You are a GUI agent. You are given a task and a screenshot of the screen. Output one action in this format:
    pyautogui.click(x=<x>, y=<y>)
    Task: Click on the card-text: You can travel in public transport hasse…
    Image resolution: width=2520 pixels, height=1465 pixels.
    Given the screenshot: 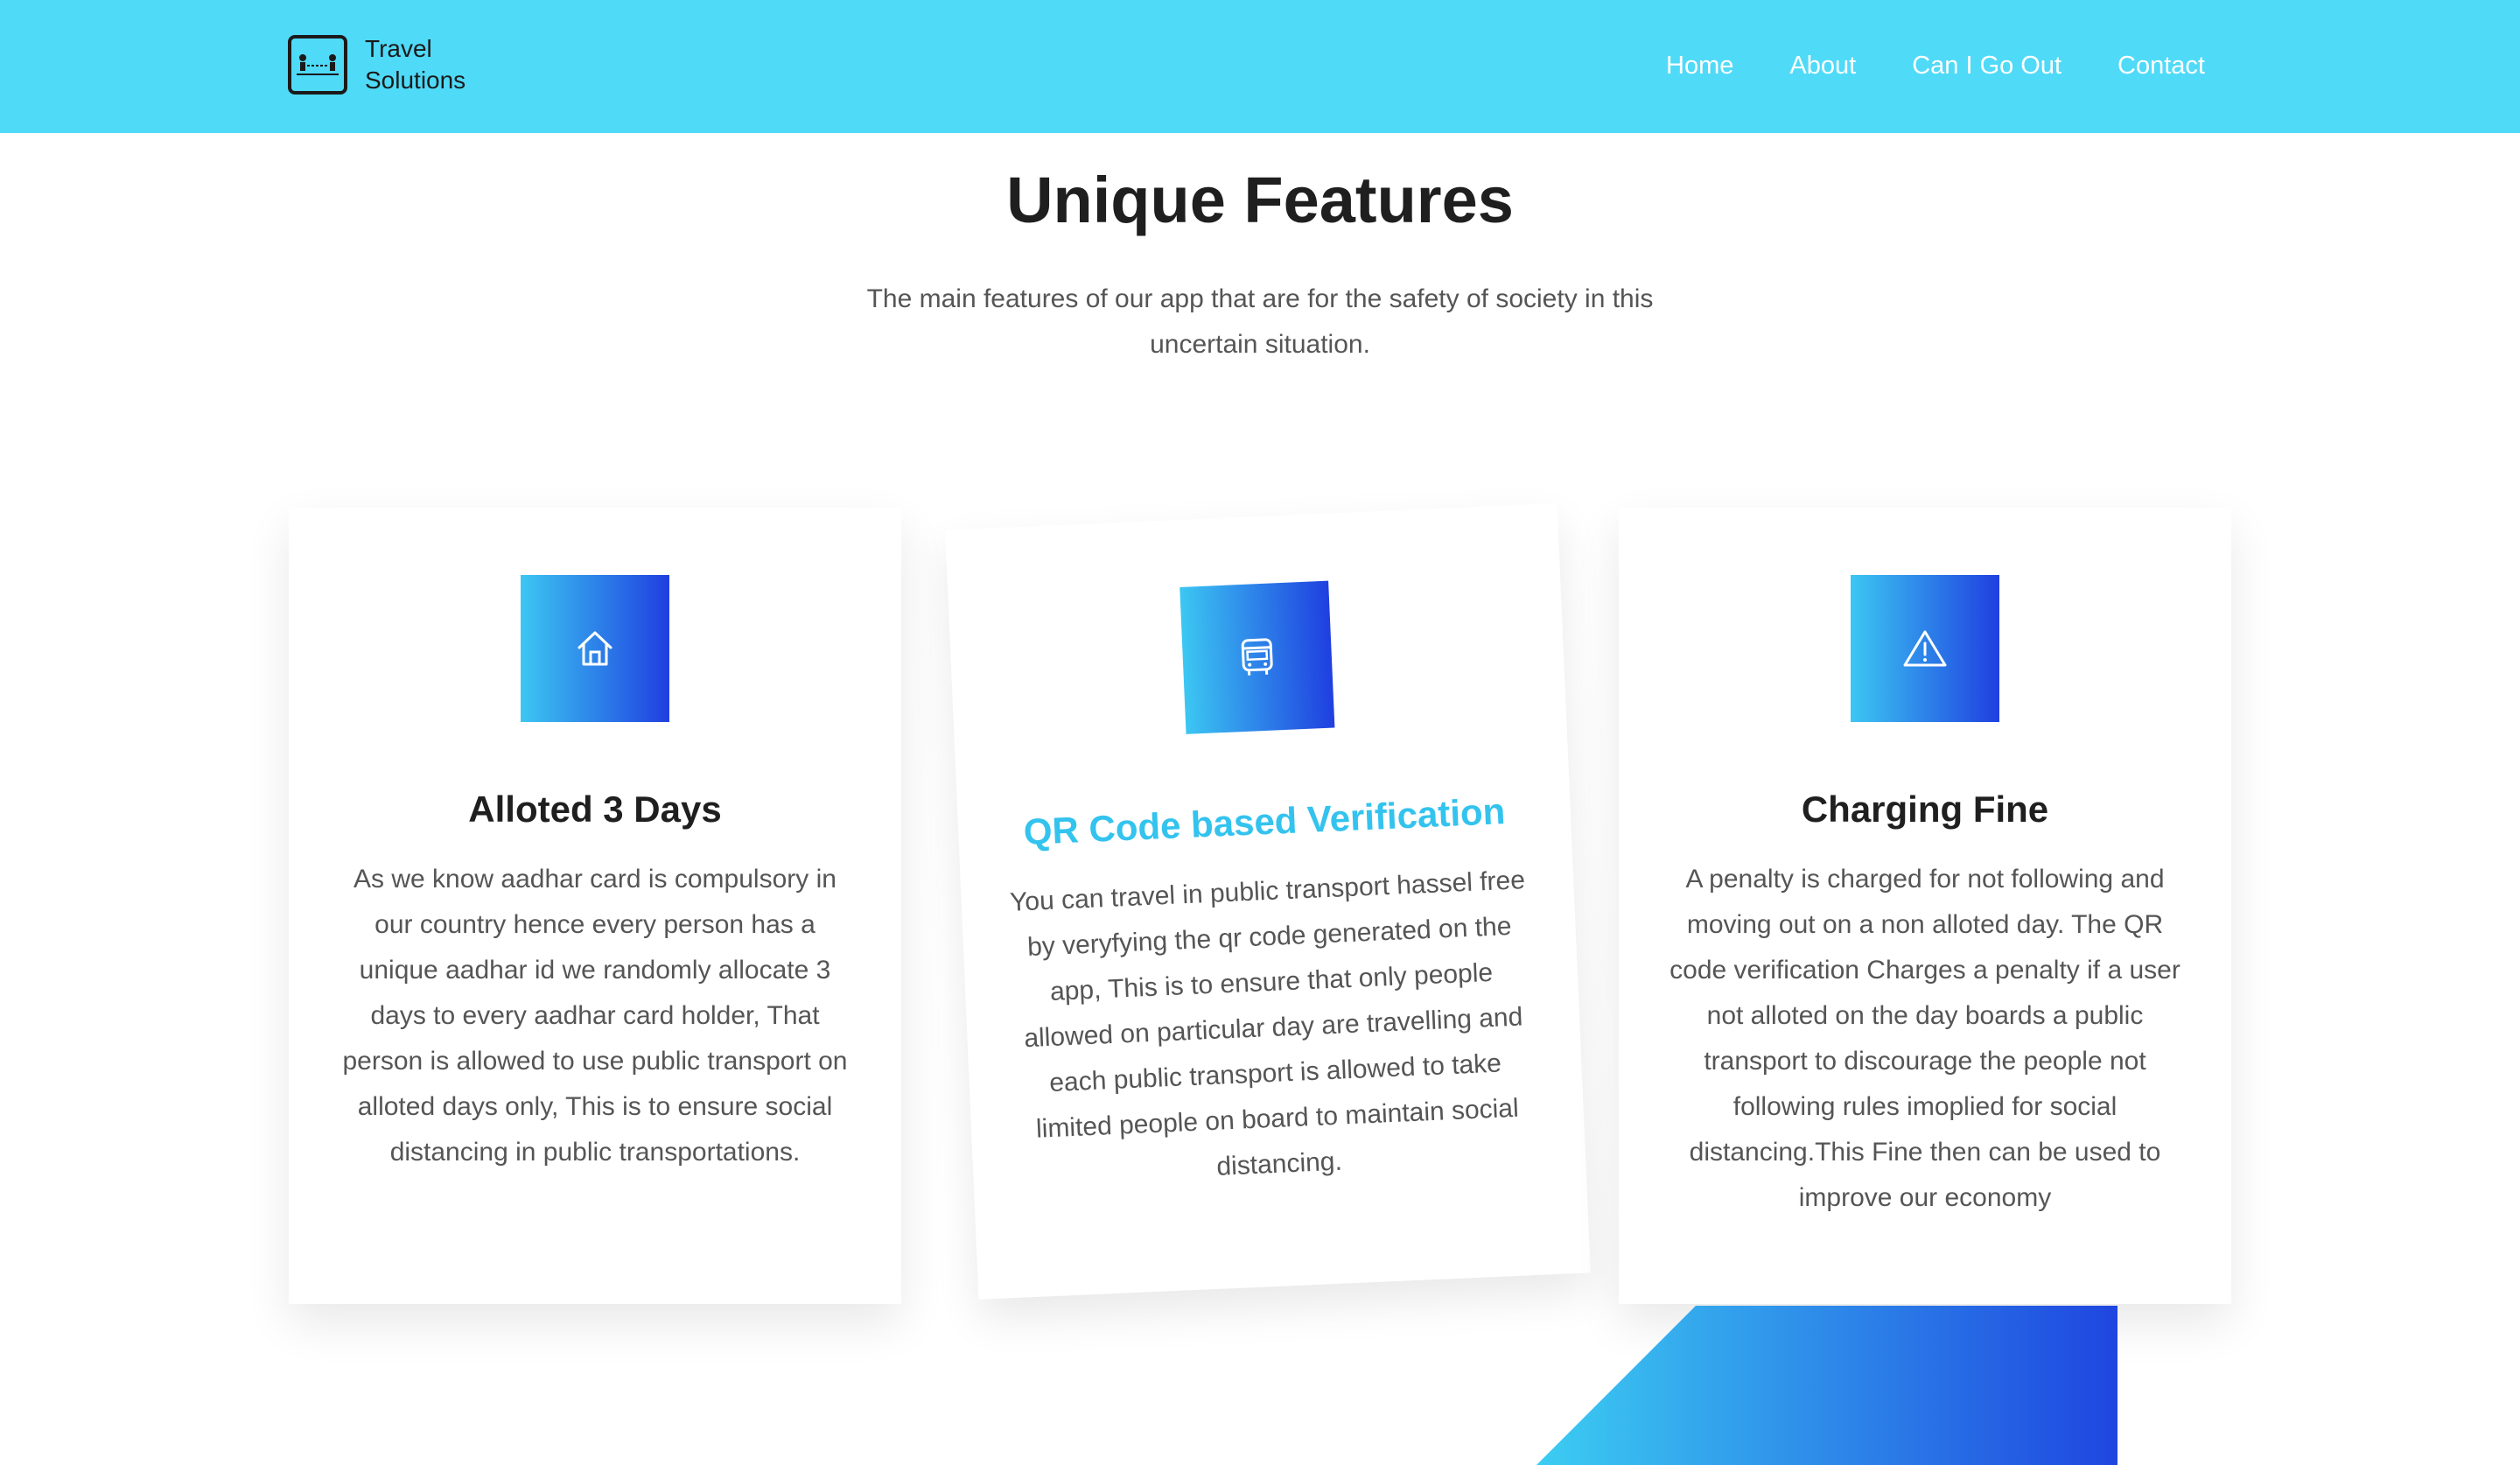 What is the action you would take?
    pyautogui.click(x=1267, y=1023)
    